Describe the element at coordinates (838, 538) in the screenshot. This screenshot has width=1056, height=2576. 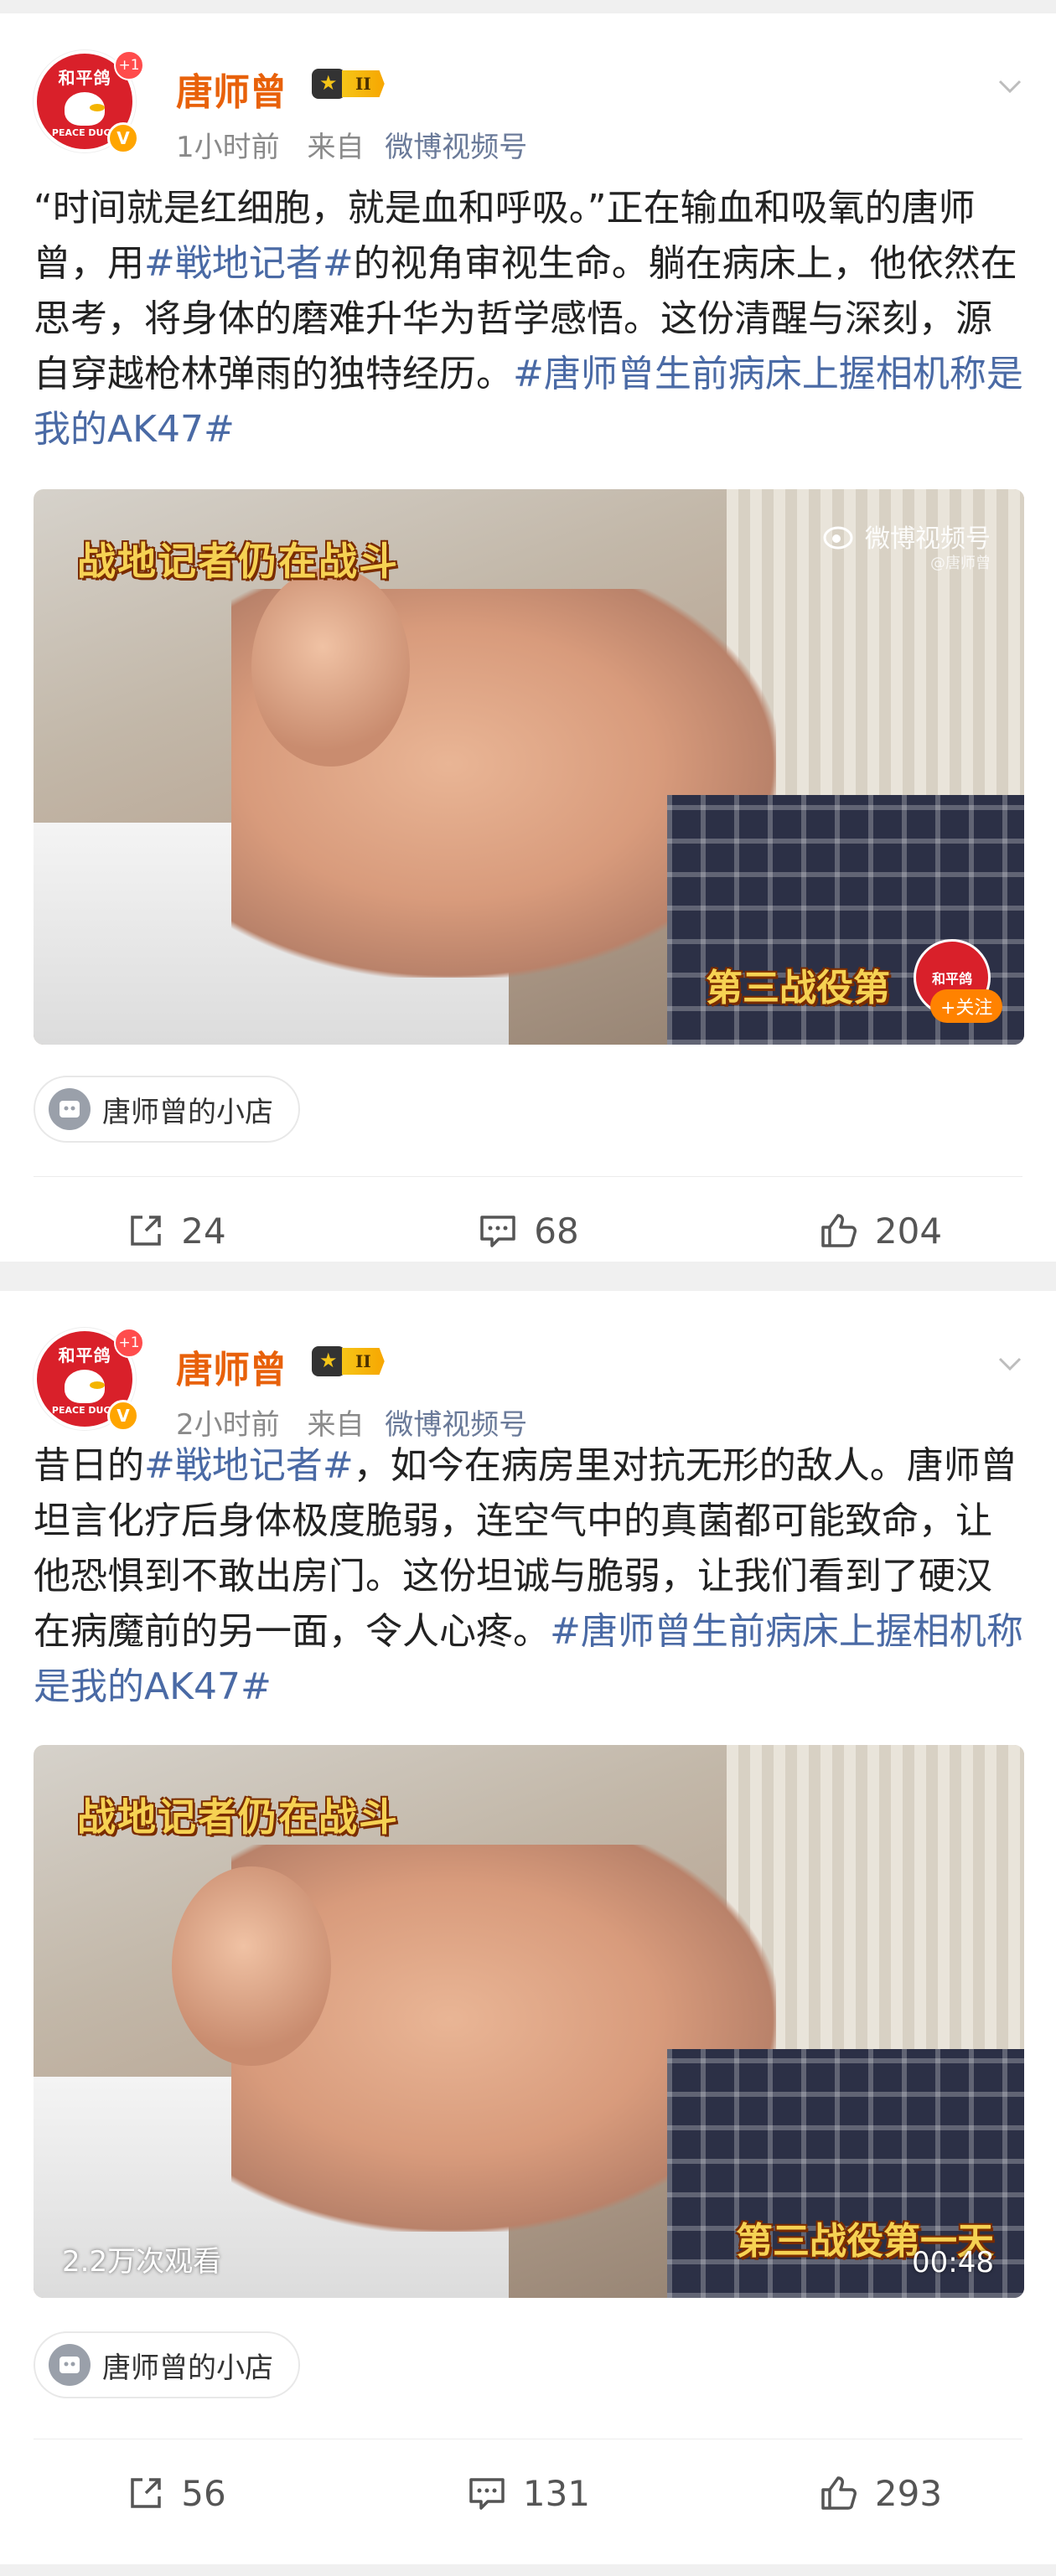
I see `weibo-eye-icon` at that location.